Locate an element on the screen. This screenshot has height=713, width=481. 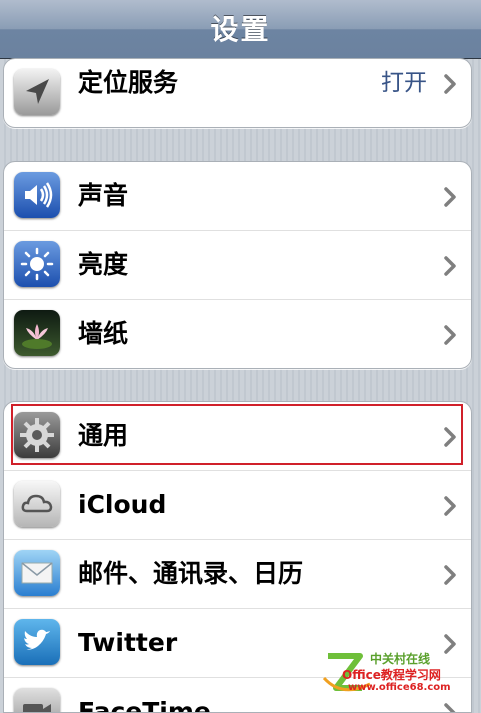
settings-row-label: Twitter is located at coordinates (128, 642).